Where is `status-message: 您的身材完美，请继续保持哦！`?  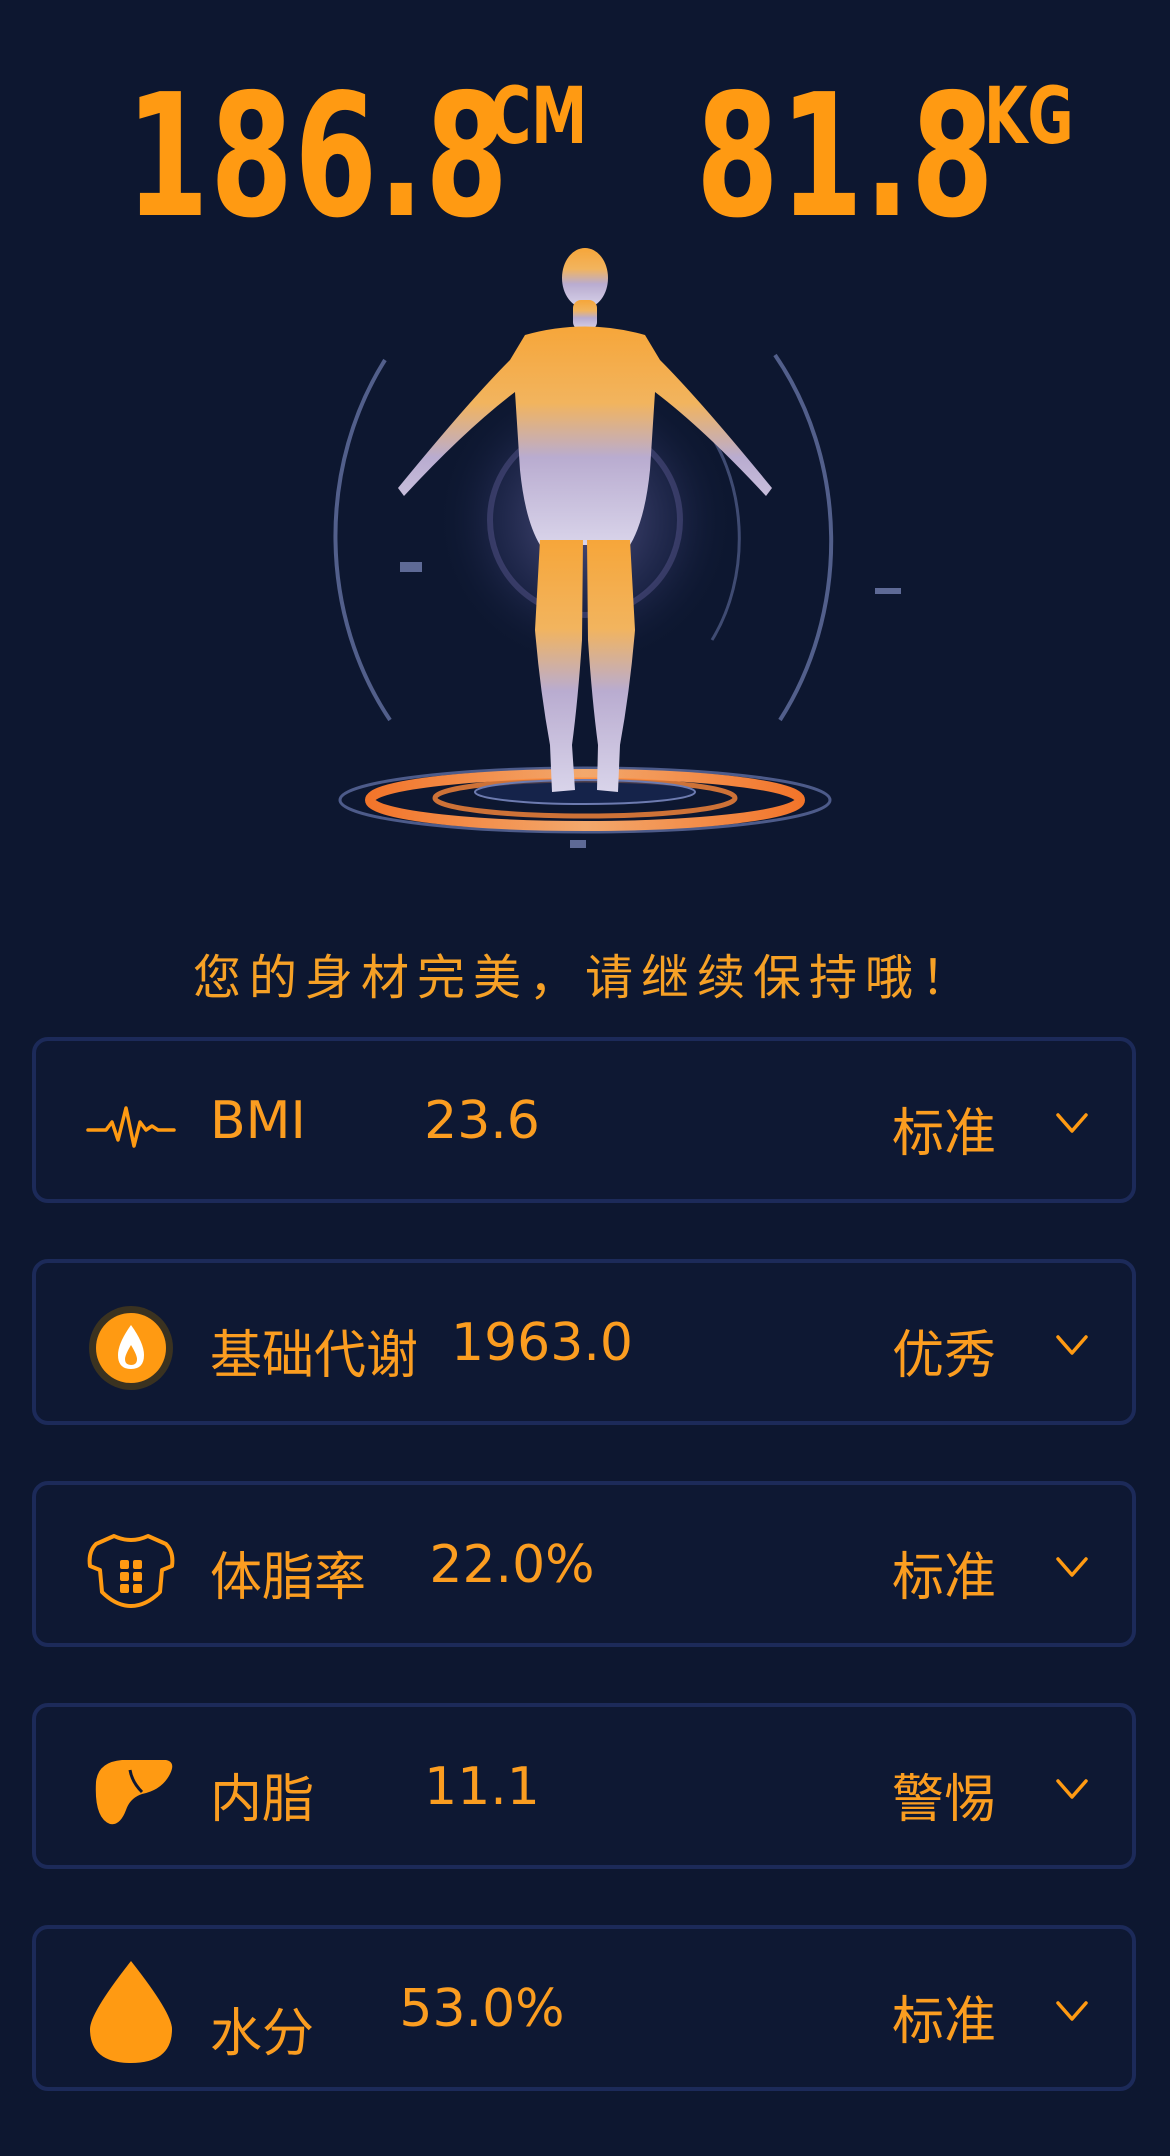
status-message: 您的身材完美，请继续保持哦！ is located at coordinates (584, 978).